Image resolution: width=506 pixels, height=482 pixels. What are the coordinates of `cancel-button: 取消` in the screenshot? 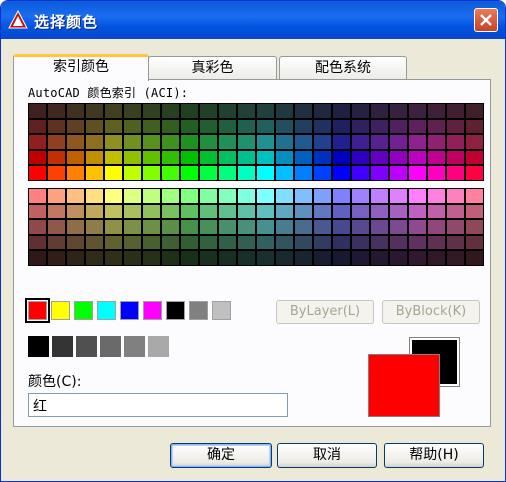 It's located at (327, 455).